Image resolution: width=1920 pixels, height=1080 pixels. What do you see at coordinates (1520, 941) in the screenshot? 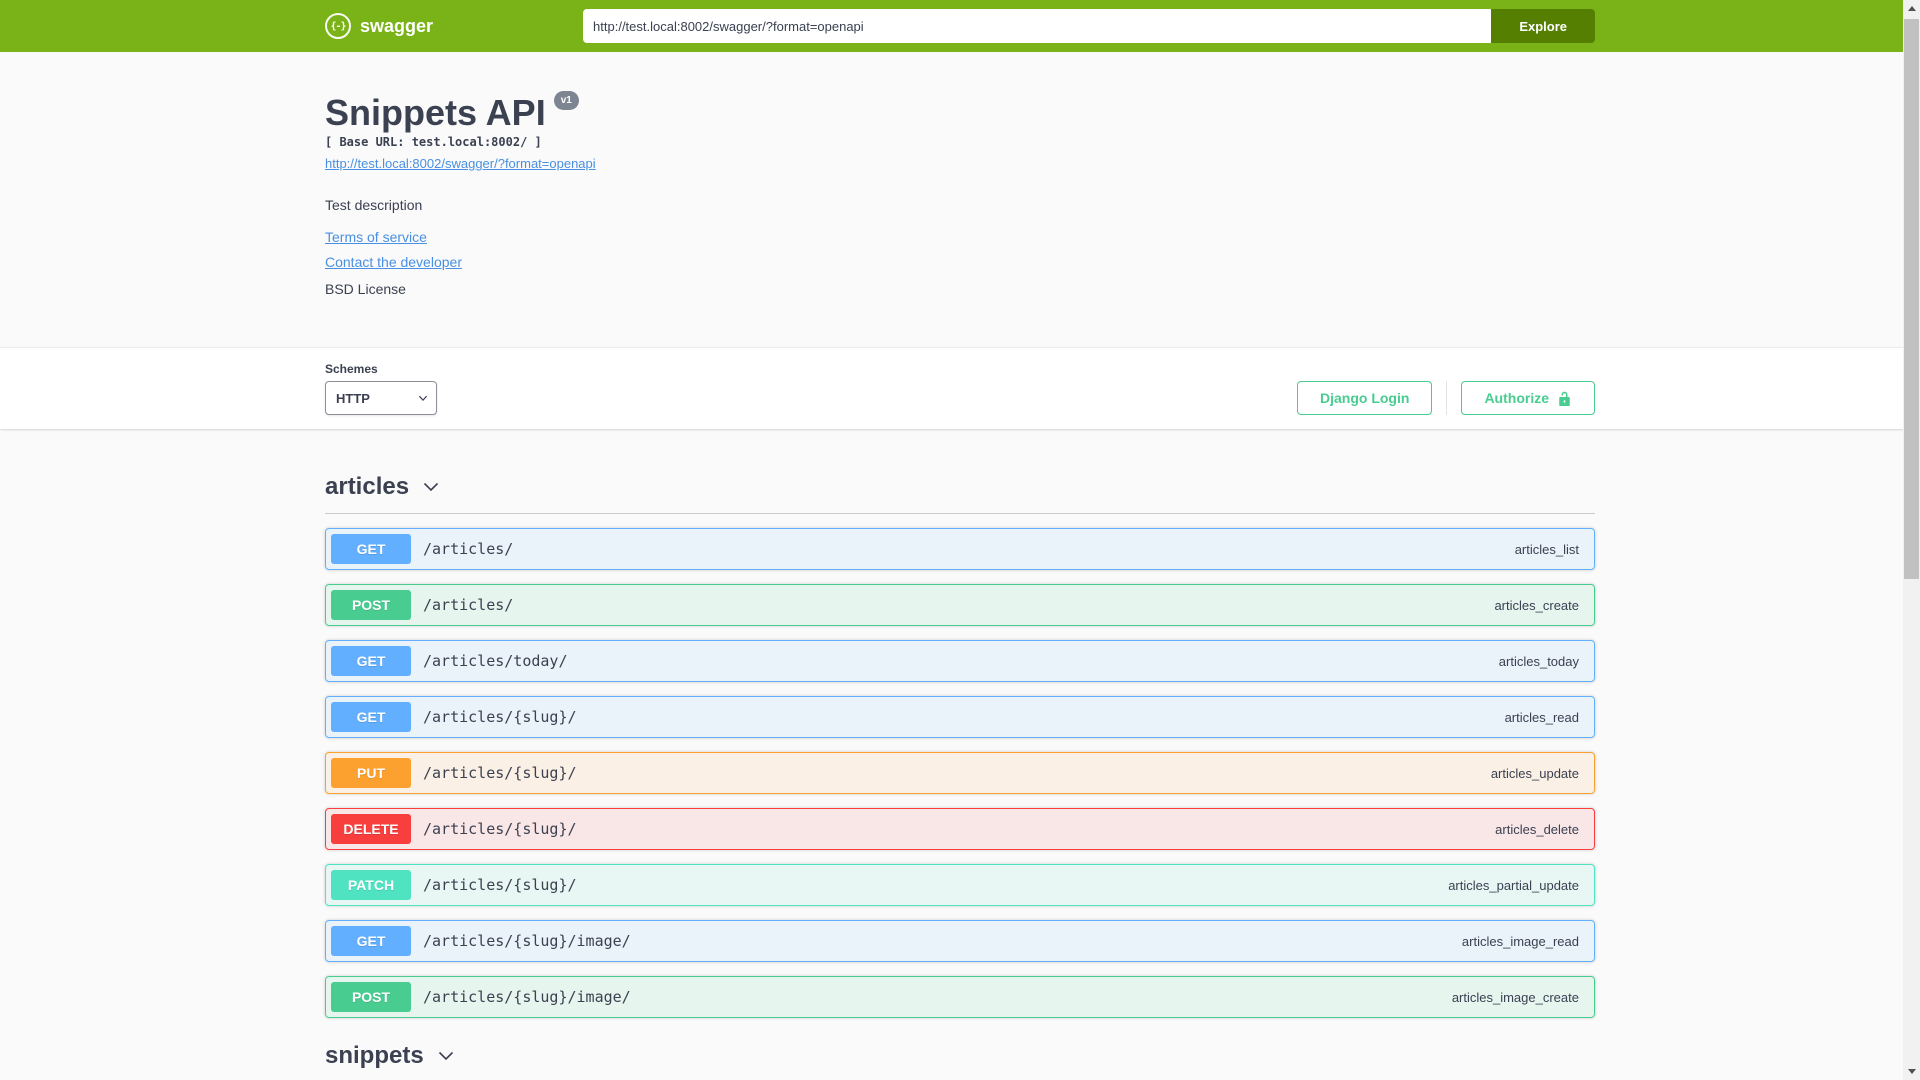
I see `operation-id: articles_image_read` at bounding box center [1520, 941].